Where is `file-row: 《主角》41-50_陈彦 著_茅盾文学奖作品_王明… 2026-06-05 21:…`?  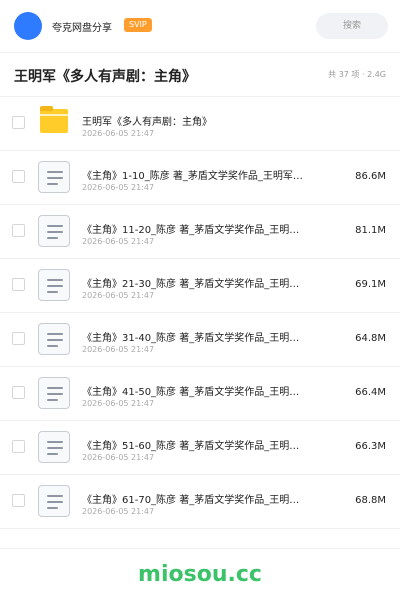 file-row: 《主角》41-50_陈彦 著_茅盾文学奖作品_王明… 2026-06-05 21:… is located at coordinates (200, 394).